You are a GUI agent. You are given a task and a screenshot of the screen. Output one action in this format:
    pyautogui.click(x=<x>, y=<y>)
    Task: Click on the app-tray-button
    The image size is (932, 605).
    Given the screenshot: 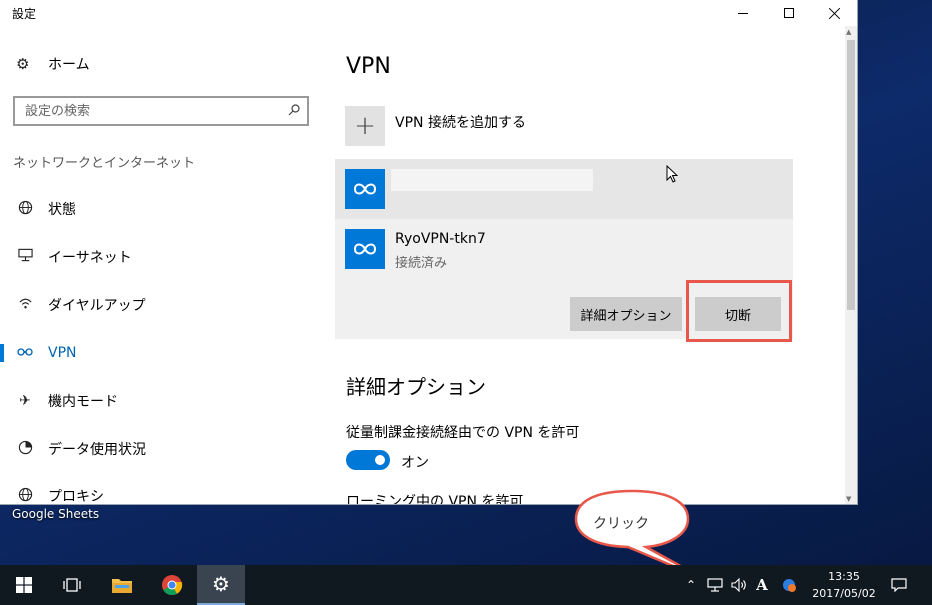 What is the action you would take?
    pyautogui.click(x=789, y=585)
    